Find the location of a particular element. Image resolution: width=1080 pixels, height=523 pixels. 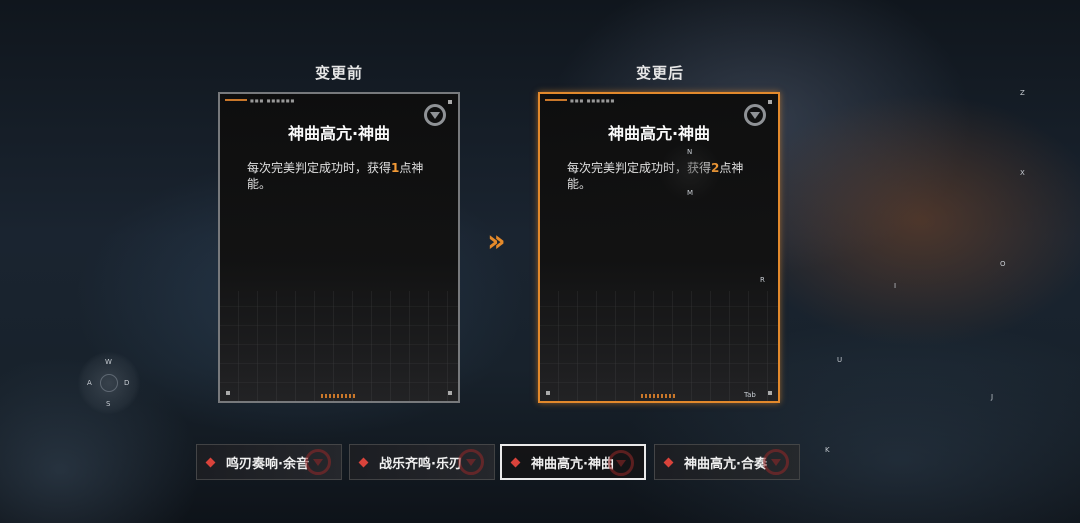

double-chevron-right-icon: ›› is located at coordinates (496, 241).